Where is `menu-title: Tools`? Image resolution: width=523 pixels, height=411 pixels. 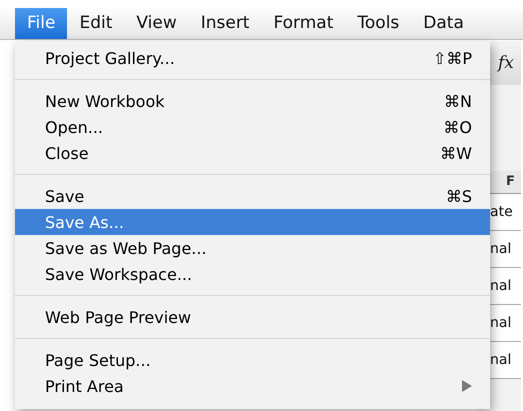 menu-title: Tools is located at coordinates (378, 23).